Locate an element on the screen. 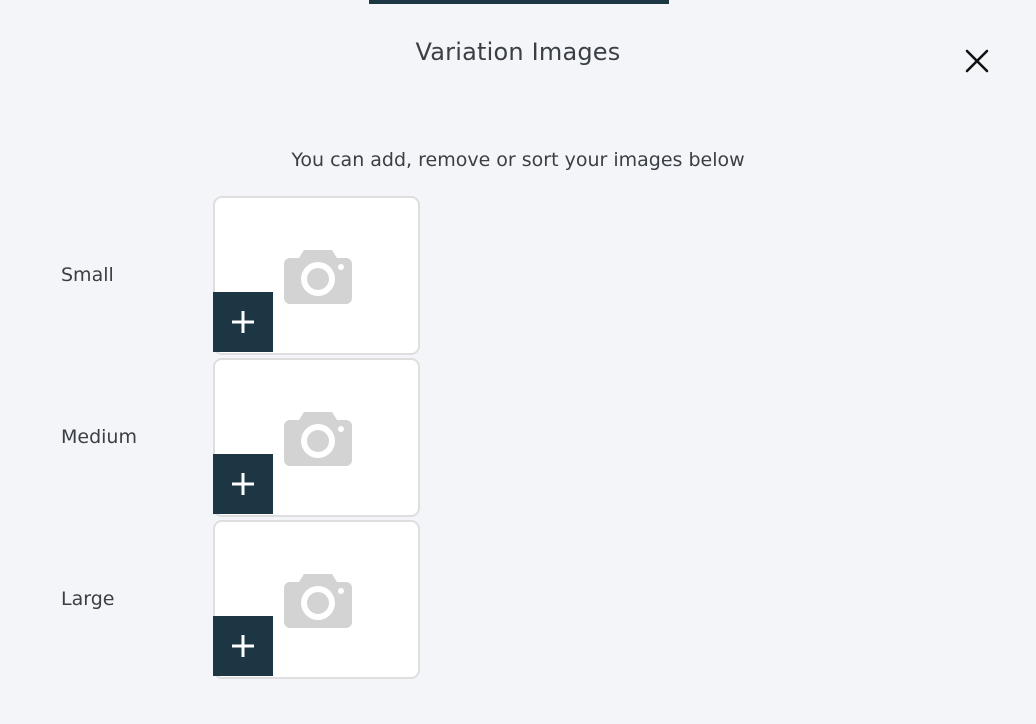 Image resolution: width=1036 pixels, height=724 pixels. modal-title: Variation Images is located at coordinates (518, 52).